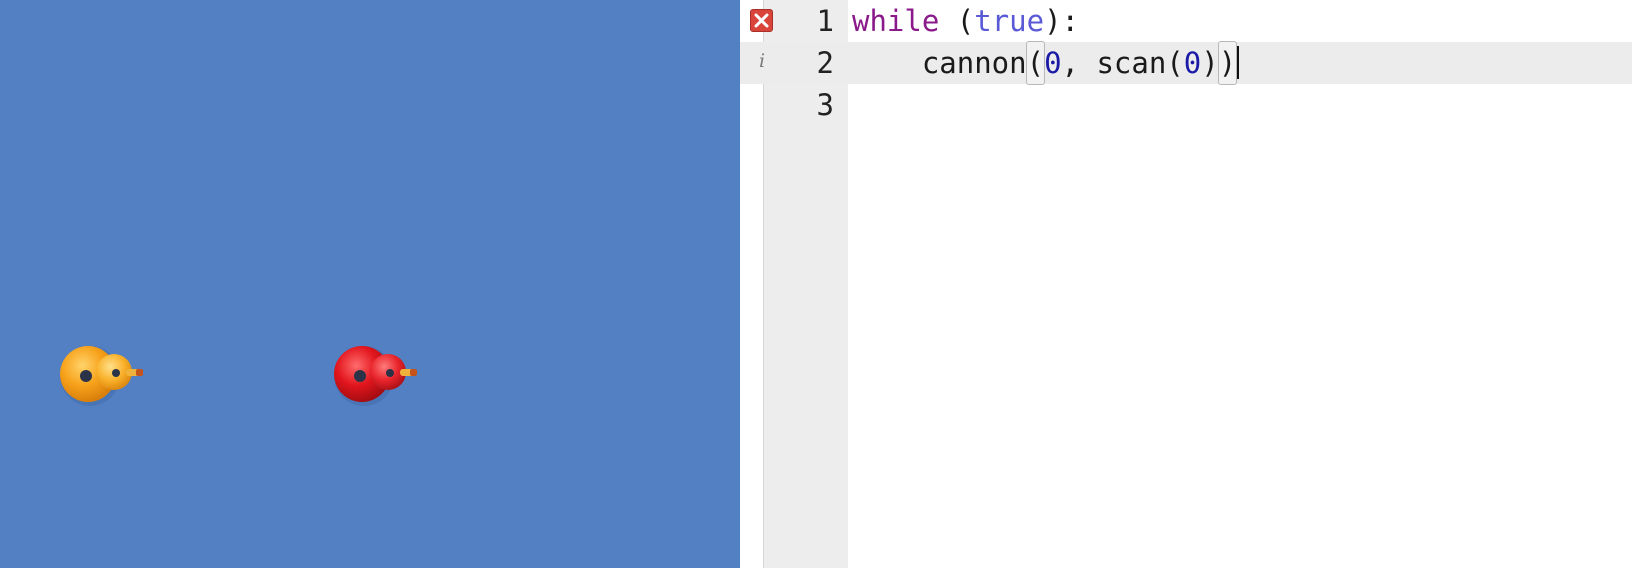 This screenshot has width=1632, height=568. I want to click on editor-line-2: i 2 cannon(0, scan(0)), so click(1186, 63).